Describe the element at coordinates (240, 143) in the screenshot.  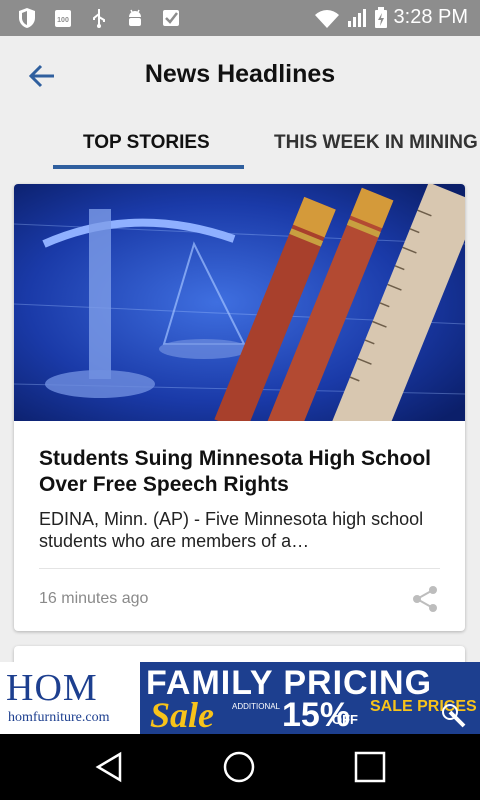
I see `tab-bar: TOP STORIES THIS WEEK IN MINING` at that location.